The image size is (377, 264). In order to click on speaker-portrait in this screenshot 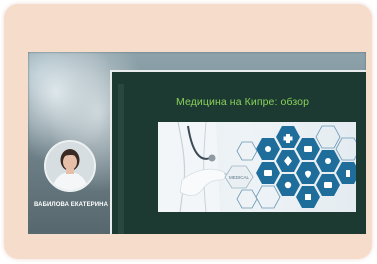, I will do `click(70, 166)`.